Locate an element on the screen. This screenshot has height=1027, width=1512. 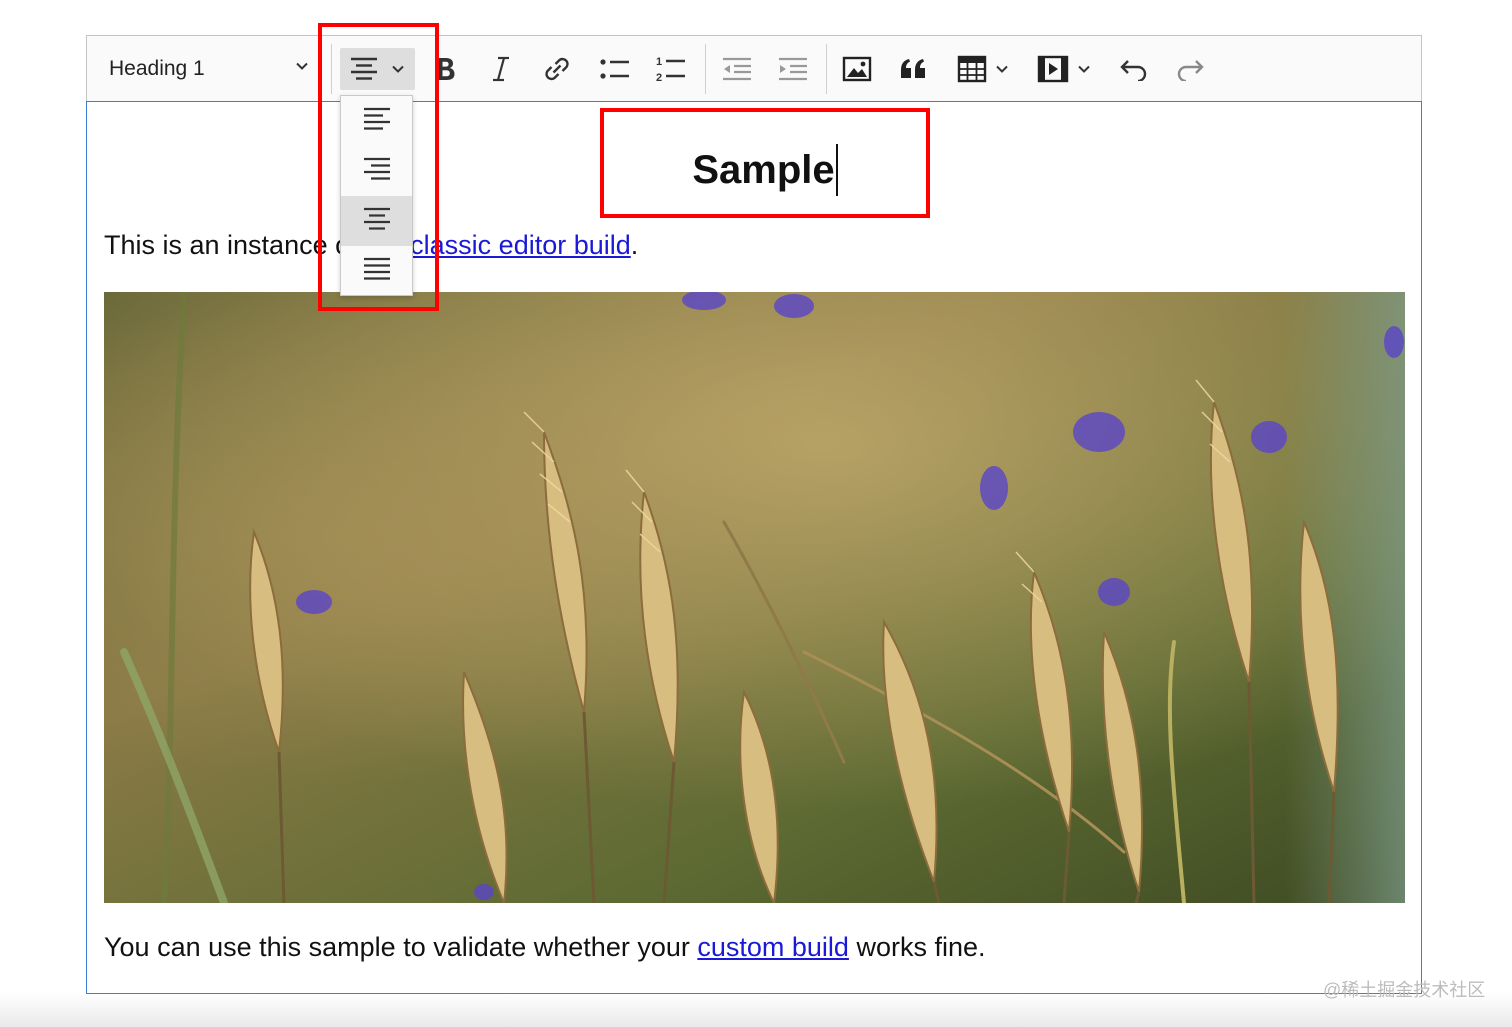
italic-icon is located at coordinates (501, 69).